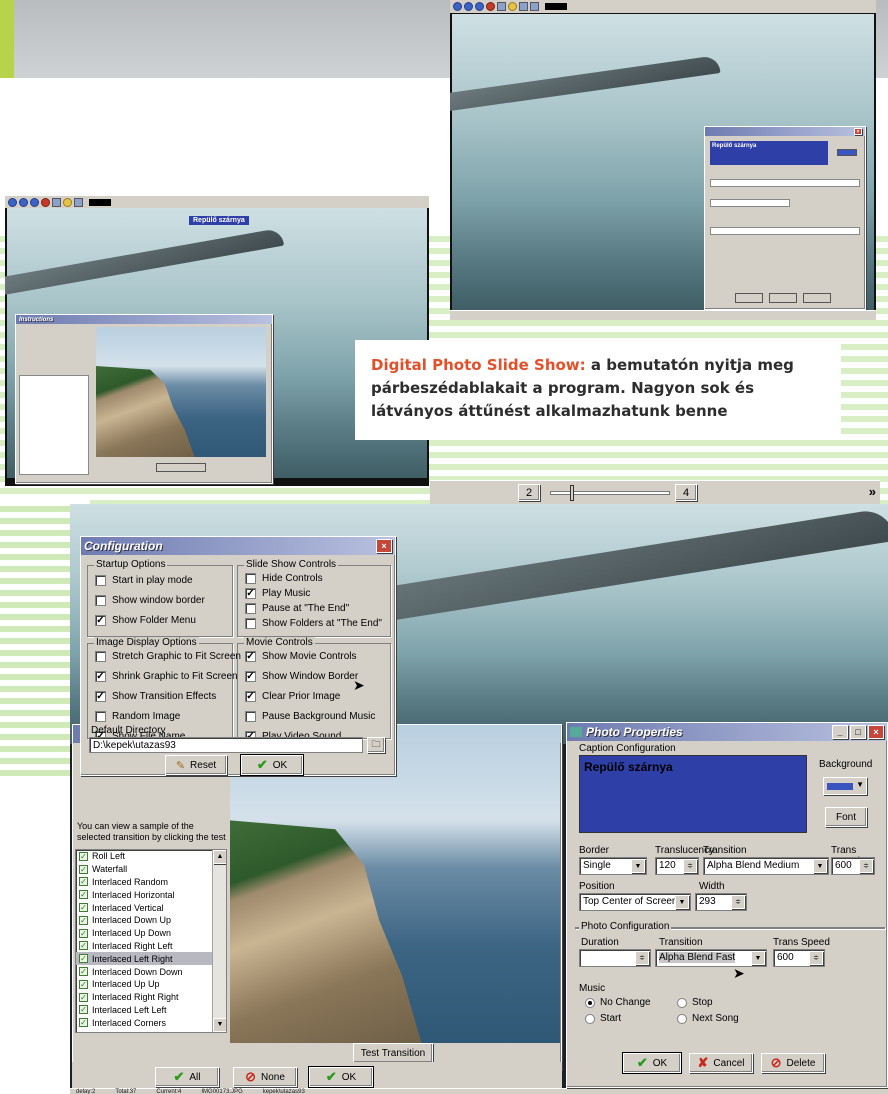  Describe the element at coordinates (151, 984) in the screenshot. I see `transition-list-item: ✓ Interlaced Up Up` at that location.